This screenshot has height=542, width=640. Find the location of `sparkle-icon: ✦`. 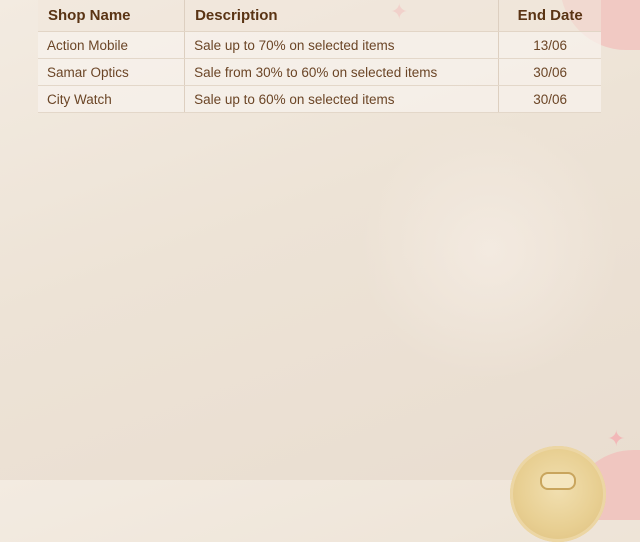

sparkle-icon: ✦ is located at coordinates (616, 438).